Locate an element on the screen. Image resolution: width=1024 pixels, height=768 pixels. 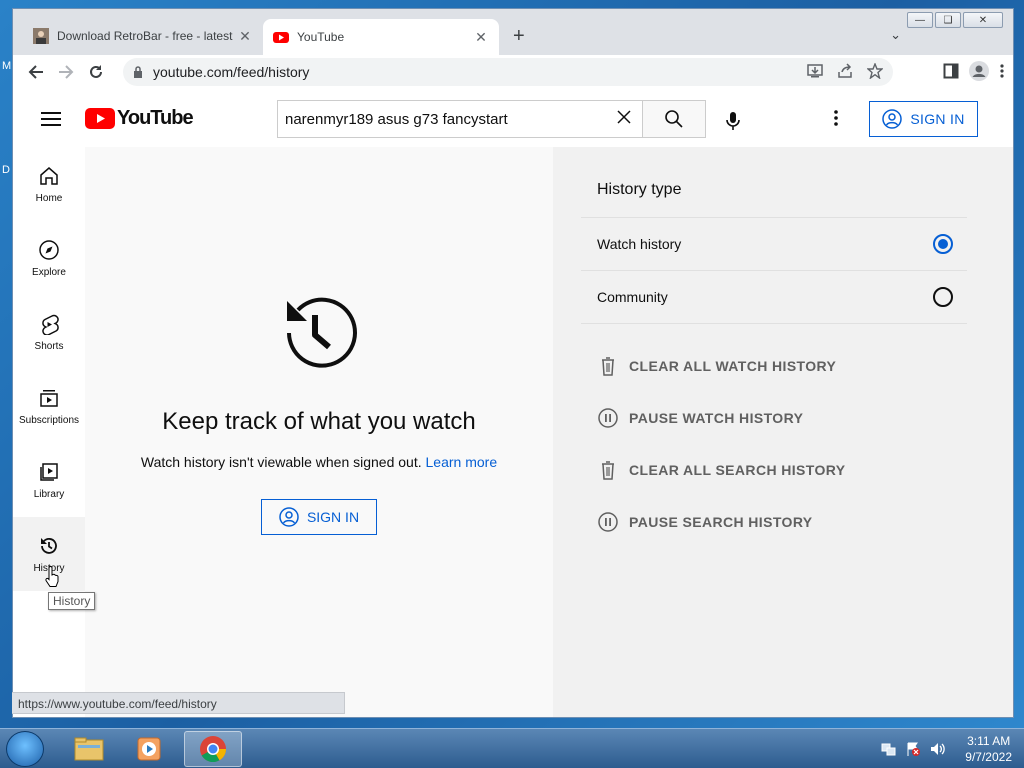
history-type-title: History type is located at coordinates (639, 189).